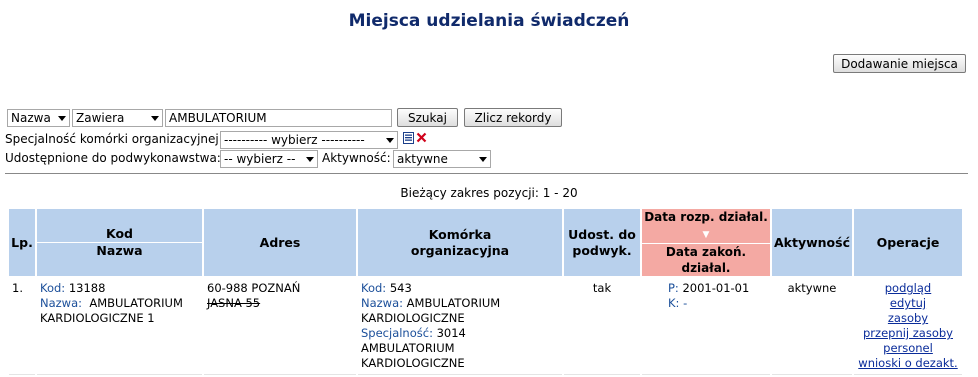 Image resolution: width=978 pixels, height=377 pixels. What do you see at coordinates (706, 326) in the screenshot?
I see `cell-dates: P: 2001-01-01 K: -` at bounding box center [706, 326].